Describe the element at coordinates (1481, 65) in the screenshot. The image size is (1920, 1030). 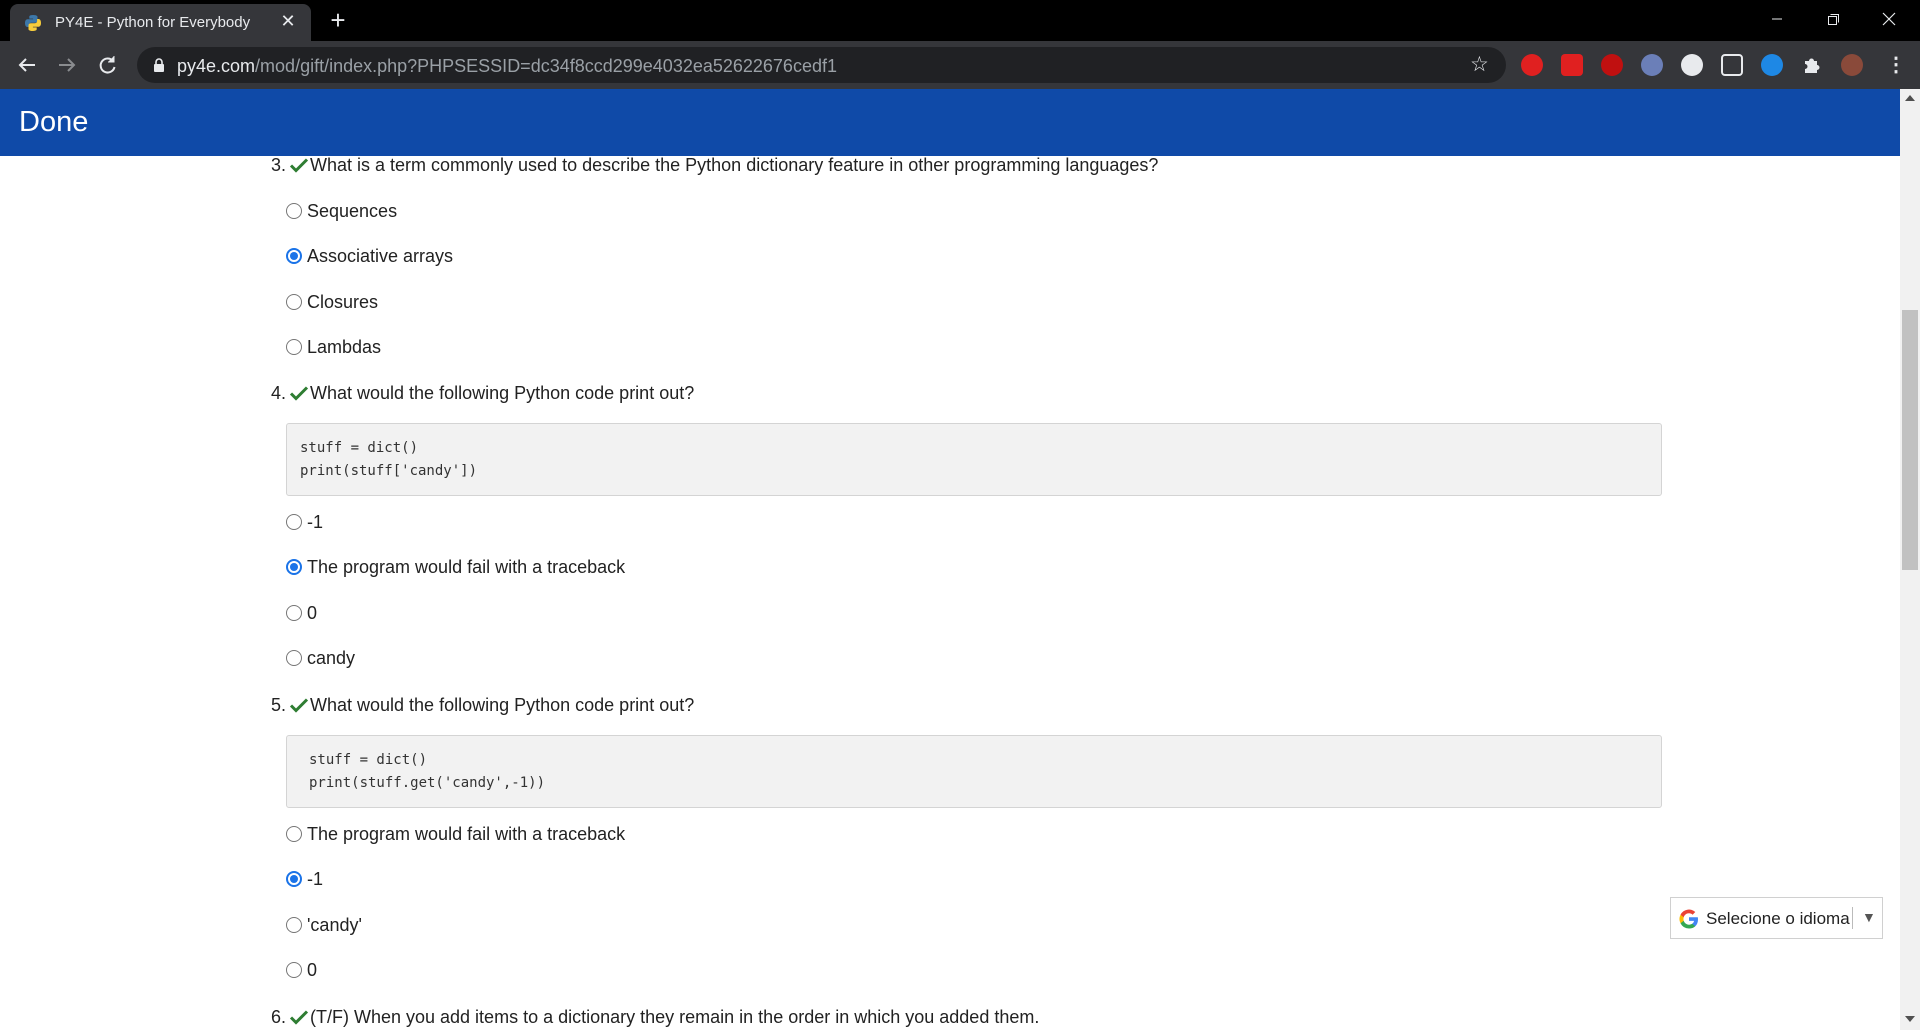
I see `bookmark-star-icon: ☆` at that location.